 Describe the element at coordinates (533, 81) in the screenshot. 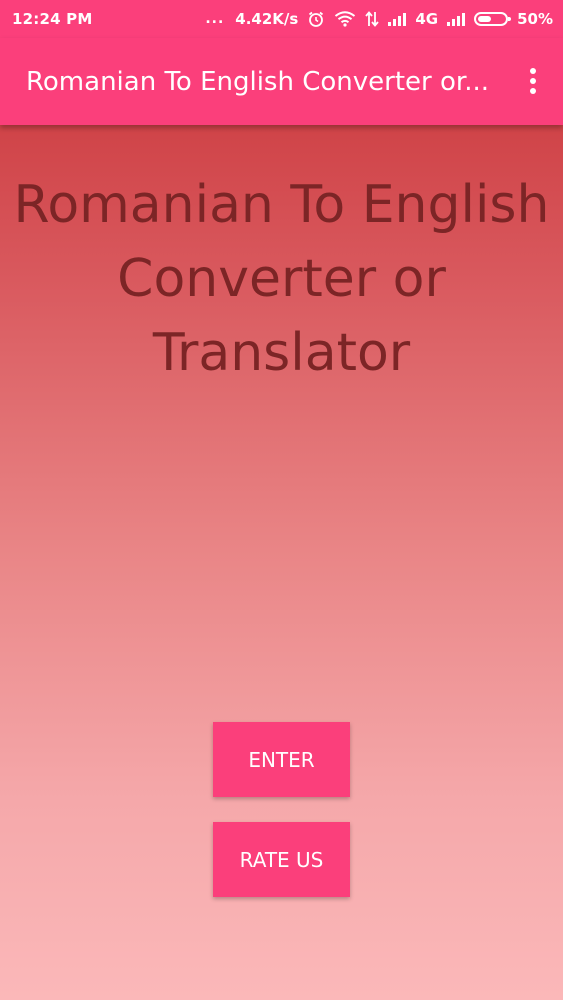

I see `more-vert-icon` at that location.